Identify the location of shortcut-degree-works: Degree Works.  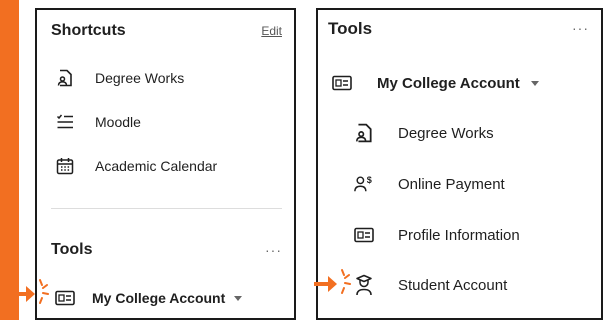
(119, 78).